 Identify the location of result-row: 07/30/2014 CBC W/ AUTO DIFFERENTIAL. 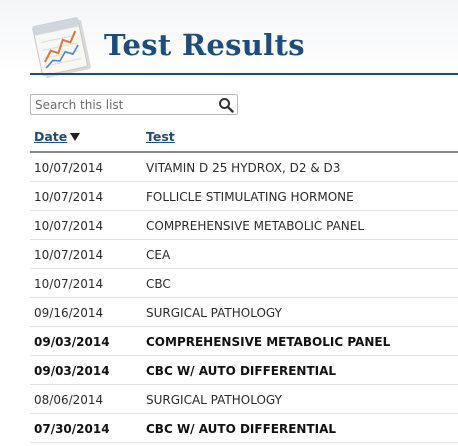
(244, 428).